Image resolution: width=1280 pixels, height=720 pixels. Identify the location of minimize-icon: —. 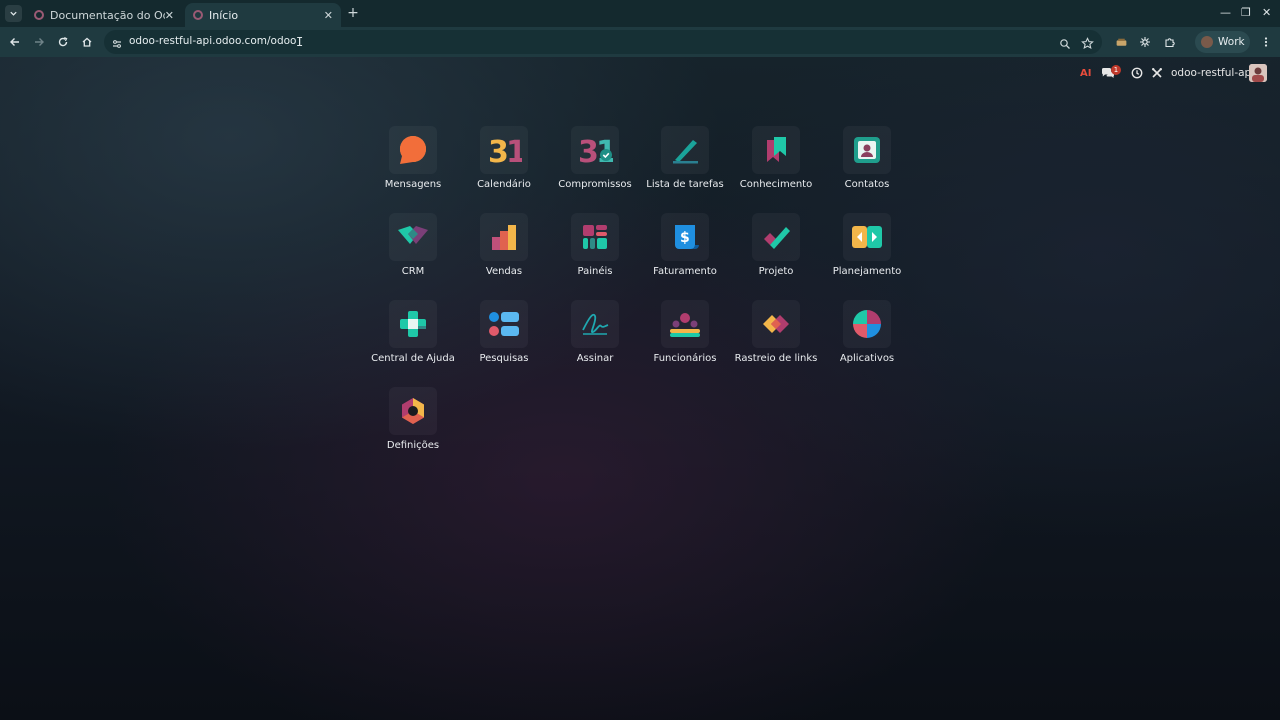
(1225, 12).